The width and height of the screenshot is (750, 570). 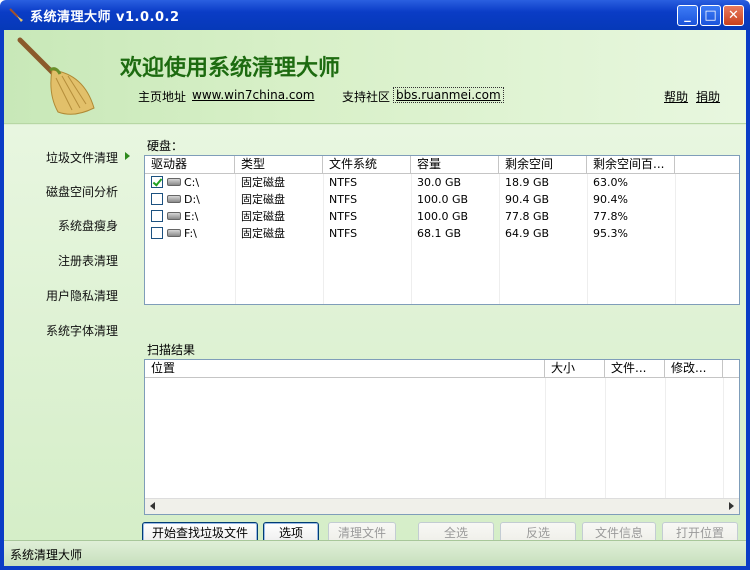 I want to click on scroll-right-icon, so click(x=731, y=506).